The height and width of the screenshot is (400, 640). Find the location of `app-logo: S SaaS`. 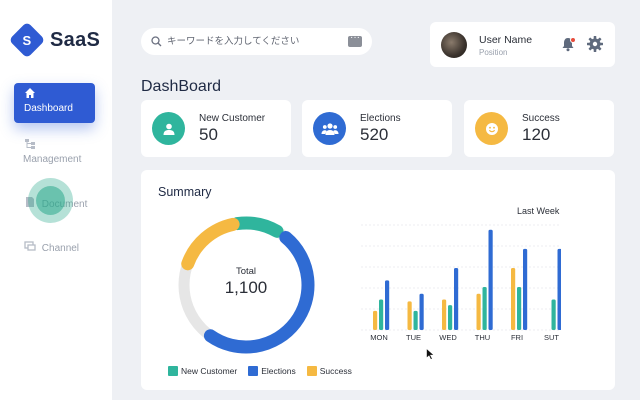

app-logo: S SaaS is located at coordinates (54, 40).